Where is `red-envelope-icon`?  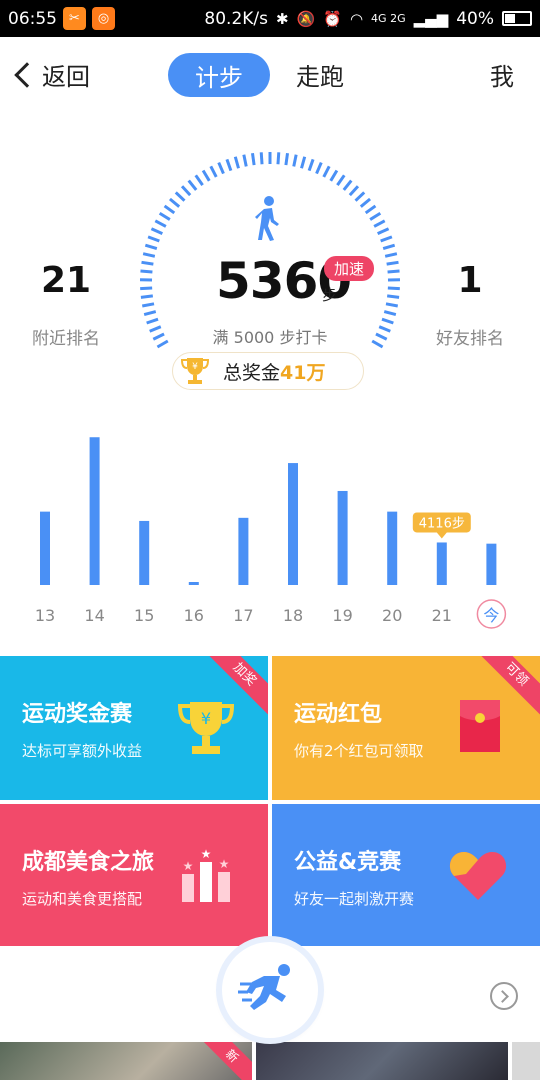 red-envelope-icon is located at coordinates (480, 726).